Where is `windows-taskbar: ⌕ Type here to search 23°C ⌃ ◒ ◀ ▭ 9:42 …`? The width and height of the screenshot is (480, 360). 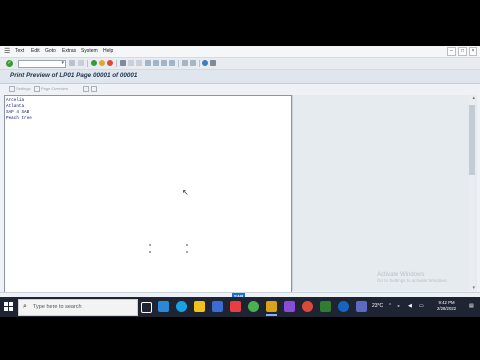 windows-taskbar: ⌕ Type here to search 23°C ⌃ ◒ ◀ ▭ 9:42 … is located at coordinates (240, 307).